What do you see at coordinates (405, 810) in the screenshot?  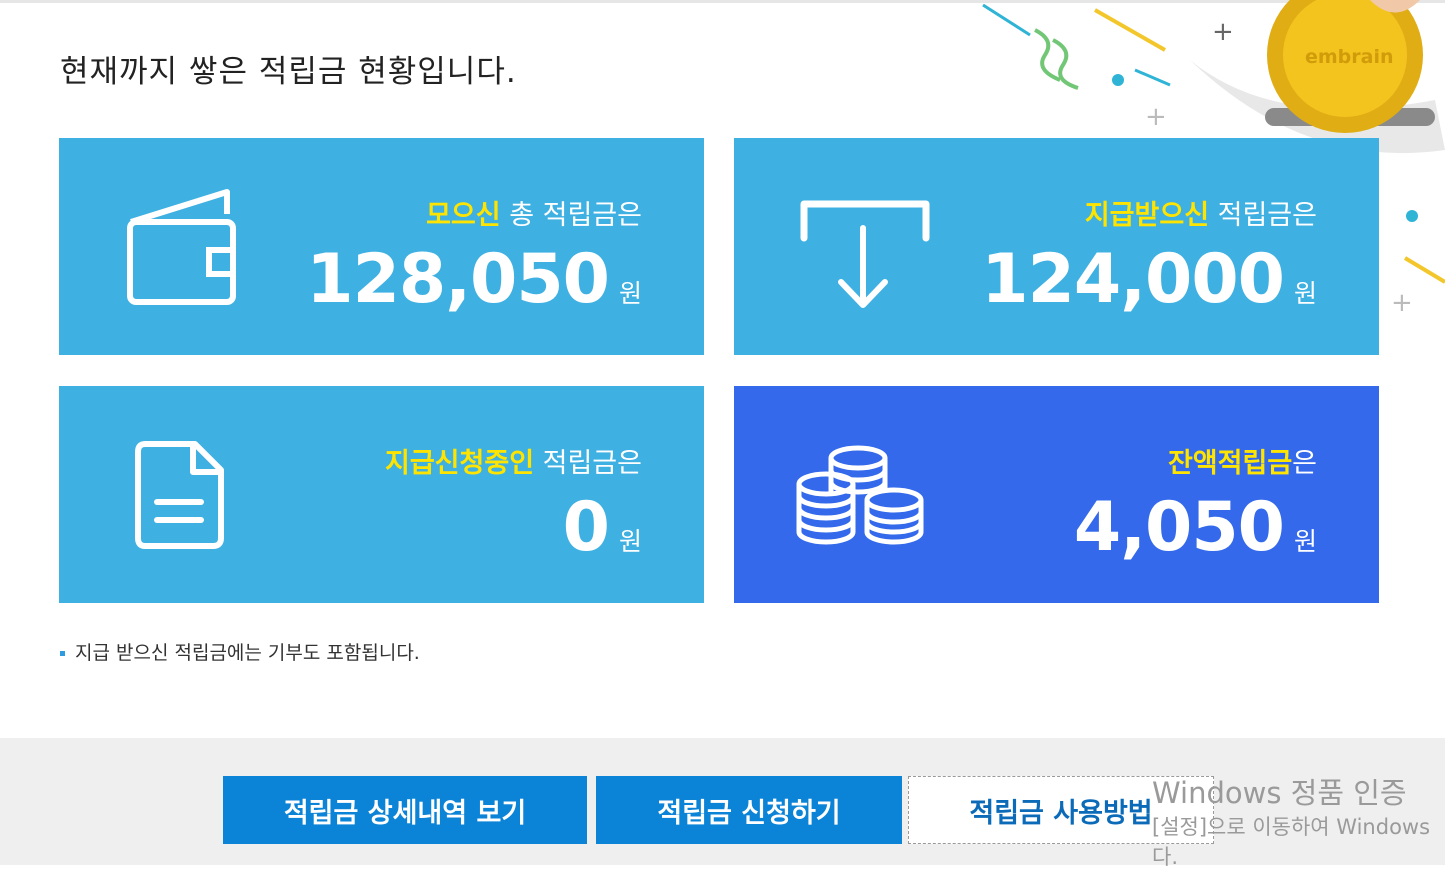 I see `savings-history-button: 적립금 상세내역 보기` at bounding box center [405, 810].